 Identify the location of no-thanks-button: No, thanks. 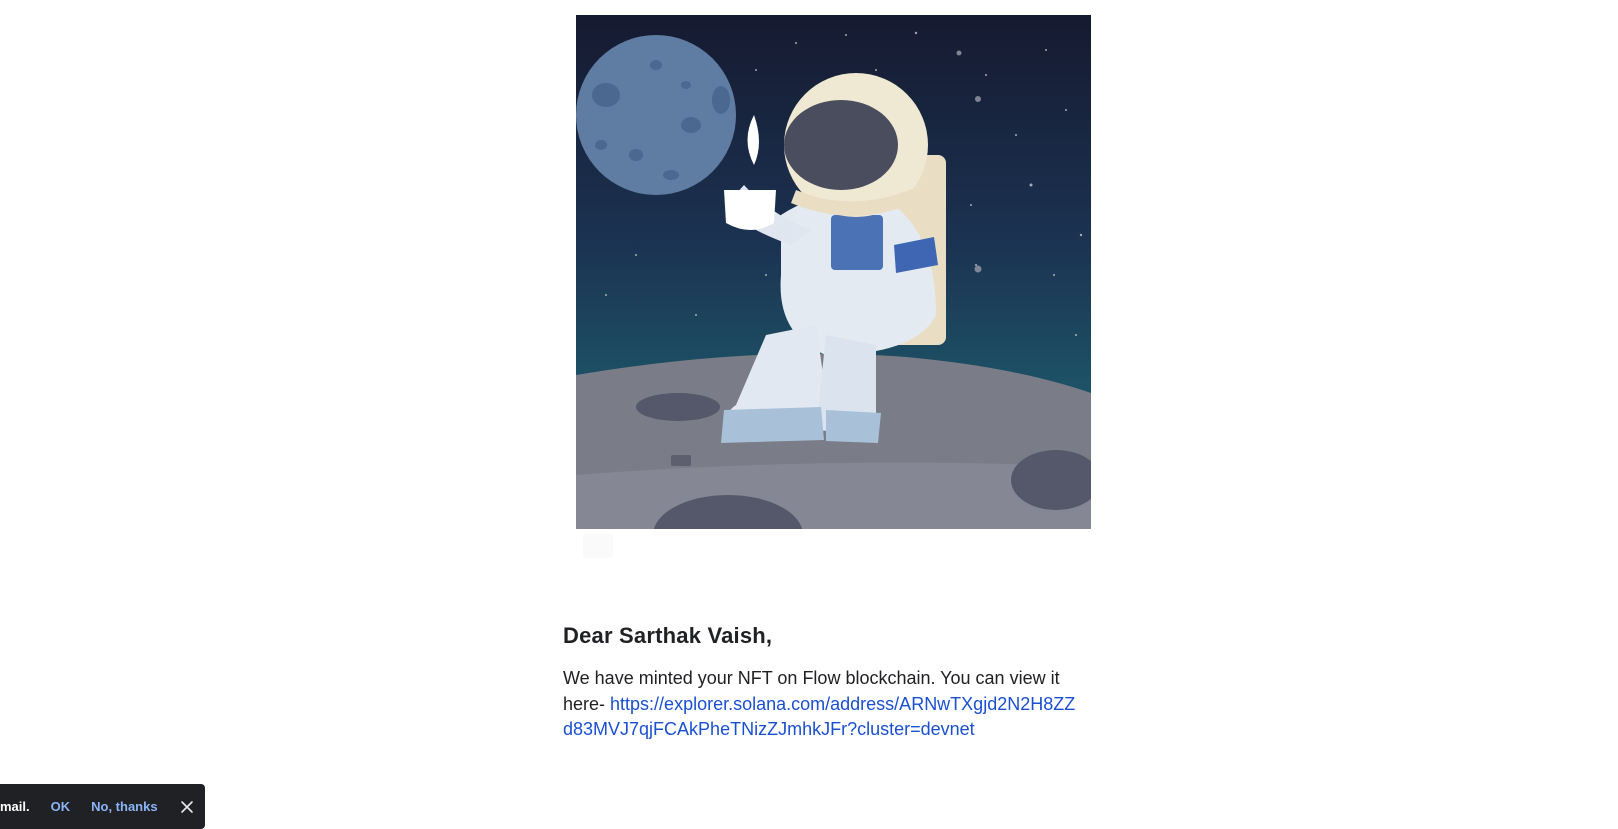
(124, 806).